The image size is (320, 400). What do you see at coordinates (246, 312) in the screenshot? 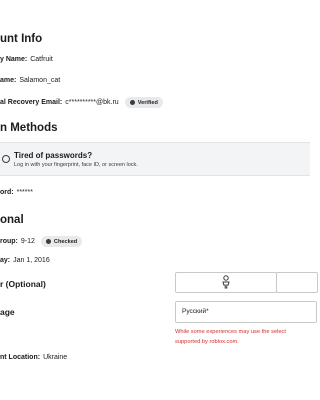
I see `language-select: Русский*` at bounding box center [246, 312].